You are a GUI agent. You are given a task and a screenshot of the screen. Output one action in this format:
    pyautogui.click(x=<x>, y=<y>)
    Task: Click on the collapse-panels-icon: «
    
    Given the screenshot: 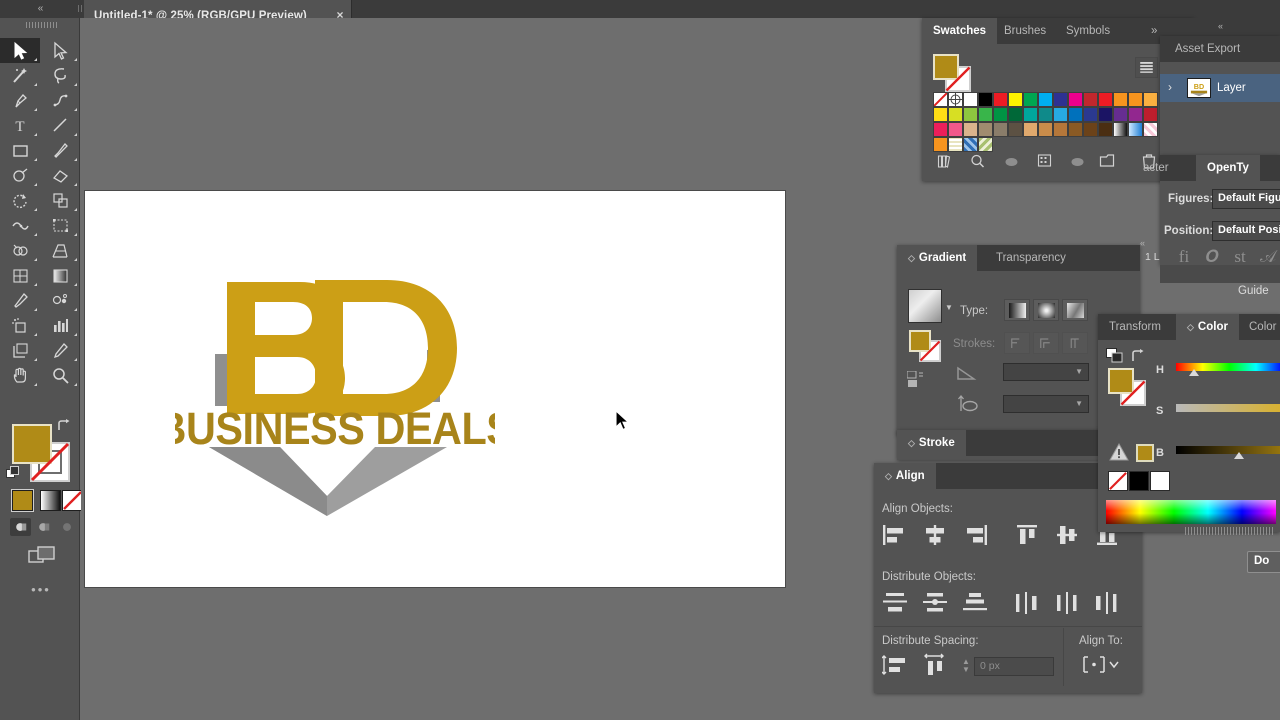 What is the action you would take?
    pyautogui.click(x=40, y=9)
    